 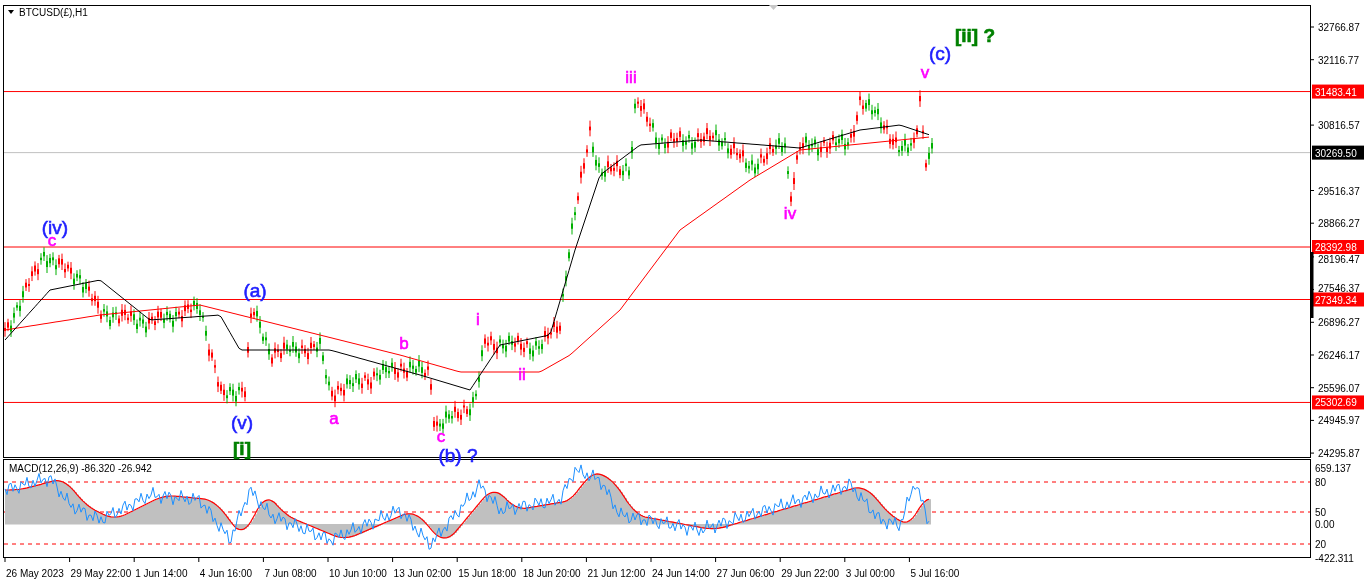 I want to click on chart-title: BTCUSD(£),H1, so click(x=53, y=12).